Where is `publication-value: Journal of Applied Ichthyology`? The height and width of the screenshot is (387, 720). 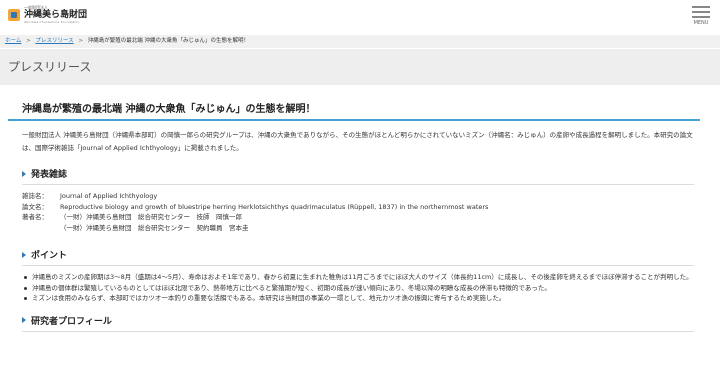
publication-value: Journal of Applied Ichthyology is located at coordinates (109, 196).